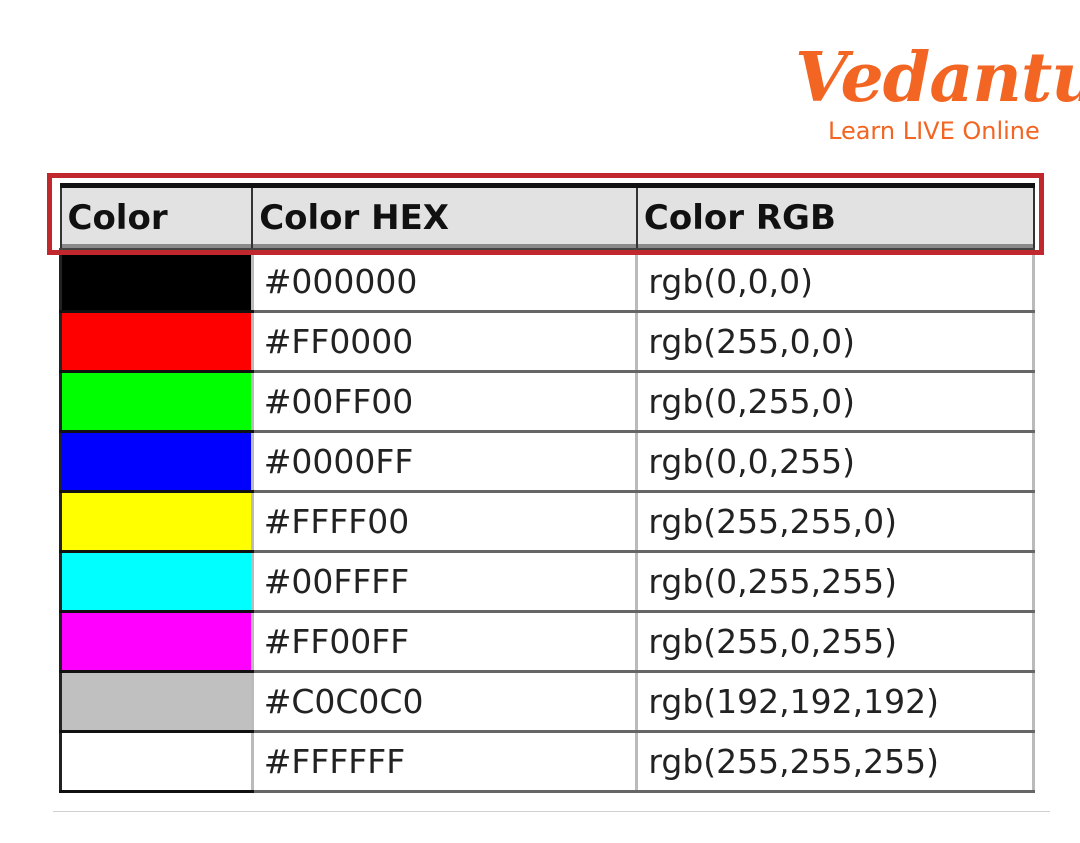  I want to click on hex-value: #C0C0C0, so click(444, 702).